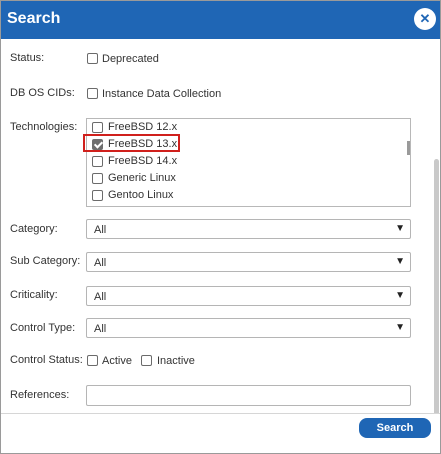 This screenshot has width=441, height=454. Describe the element at coordinates (241, 162) in the screenshot. I see `list-item: FreeBSD 14.x` at that location.